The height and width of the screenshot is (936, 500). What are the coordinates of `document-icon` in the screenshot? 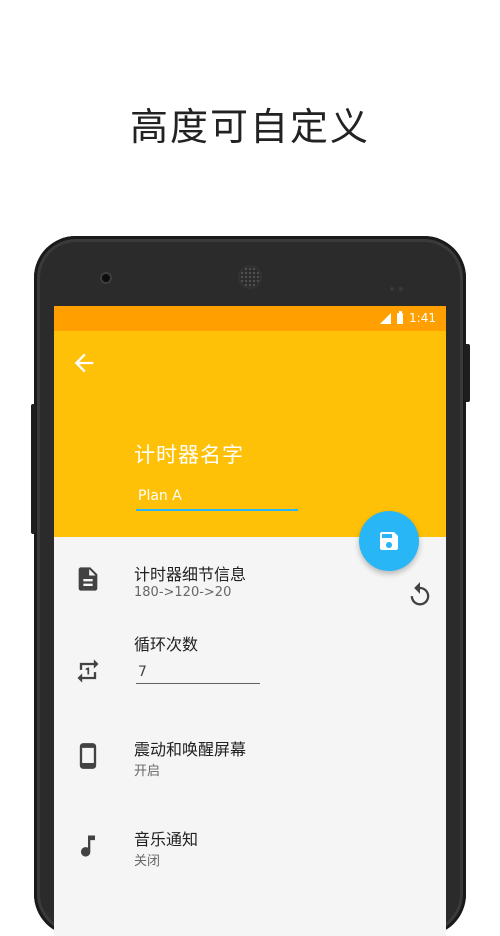 It's located at (88, 579).